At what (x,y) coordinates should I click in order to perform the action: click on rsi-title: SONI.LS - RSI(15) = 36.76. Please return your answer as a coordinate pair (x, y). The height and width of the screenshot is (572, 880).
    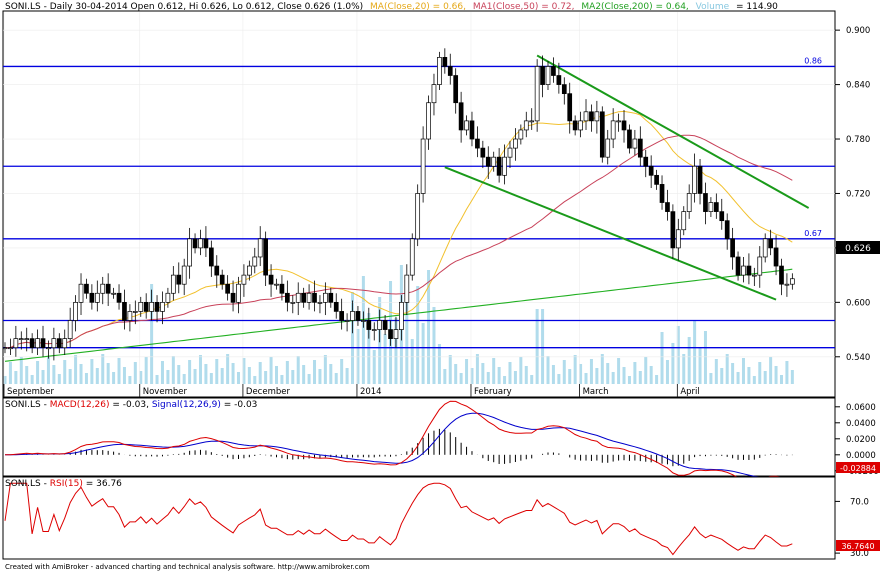
    Looking at the image, I should click on (63, 484).